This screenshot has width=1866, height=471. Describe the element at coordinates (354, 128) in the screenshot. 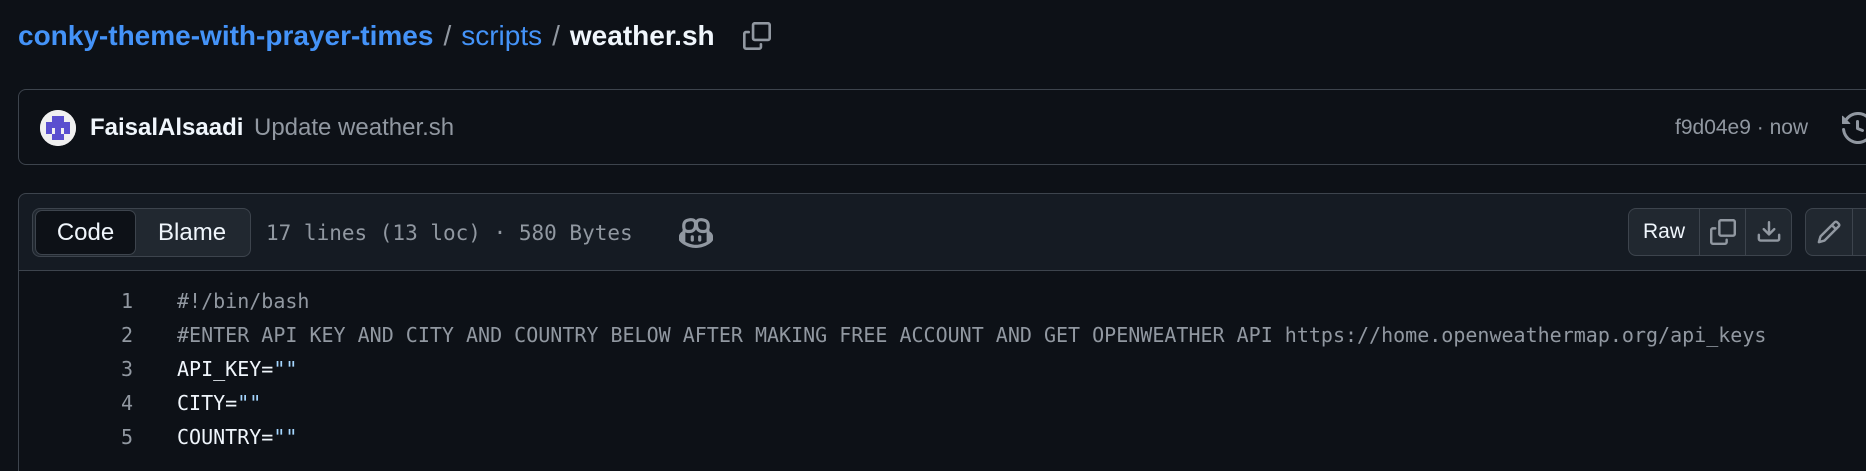

I see `commit-message: Update weather.sh` at that location.